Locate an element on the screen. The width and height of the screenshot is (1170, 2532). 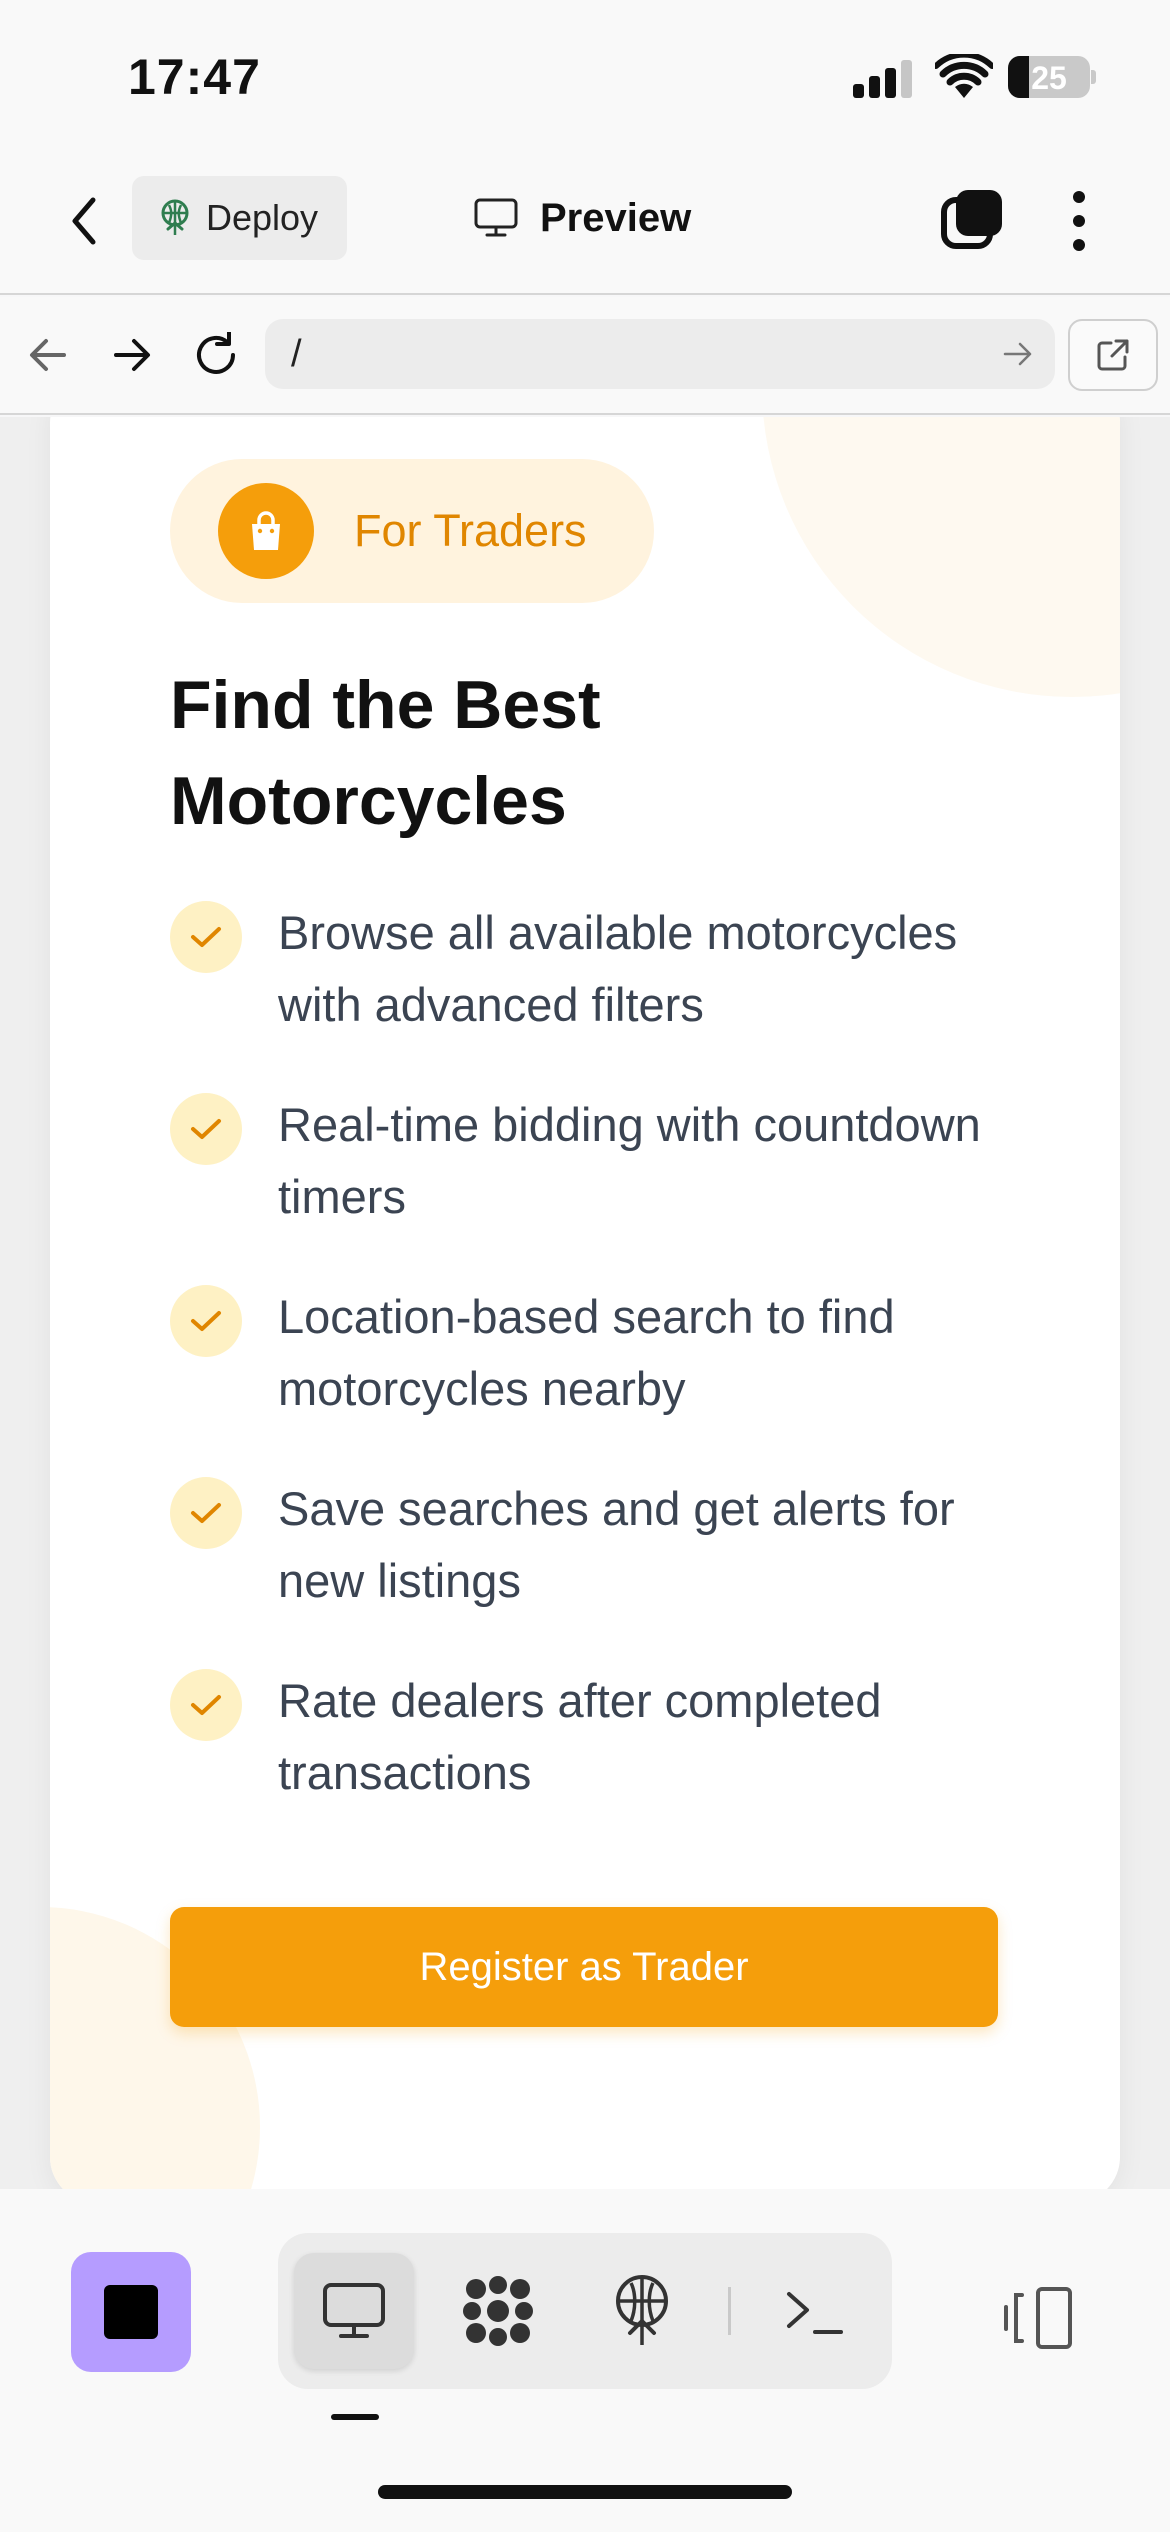
battery-tip is located at coordinates (1093, 77).